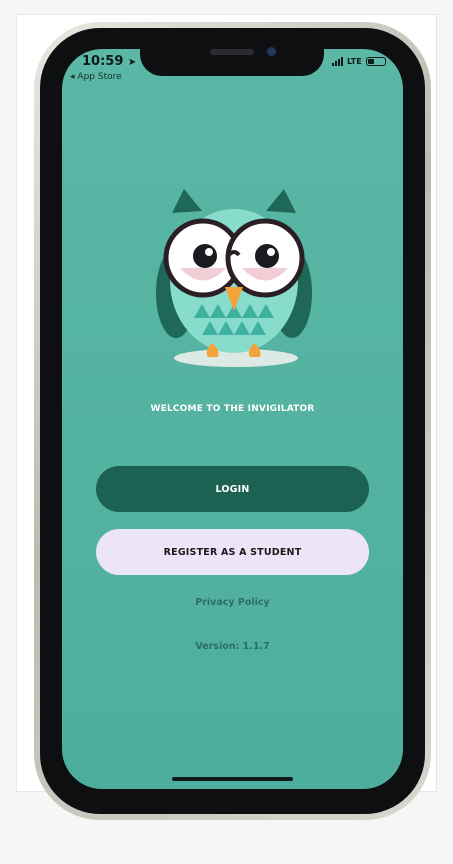  I want to click on register-student-button: REGISTER AS A STUDENT, so click(232, 552).